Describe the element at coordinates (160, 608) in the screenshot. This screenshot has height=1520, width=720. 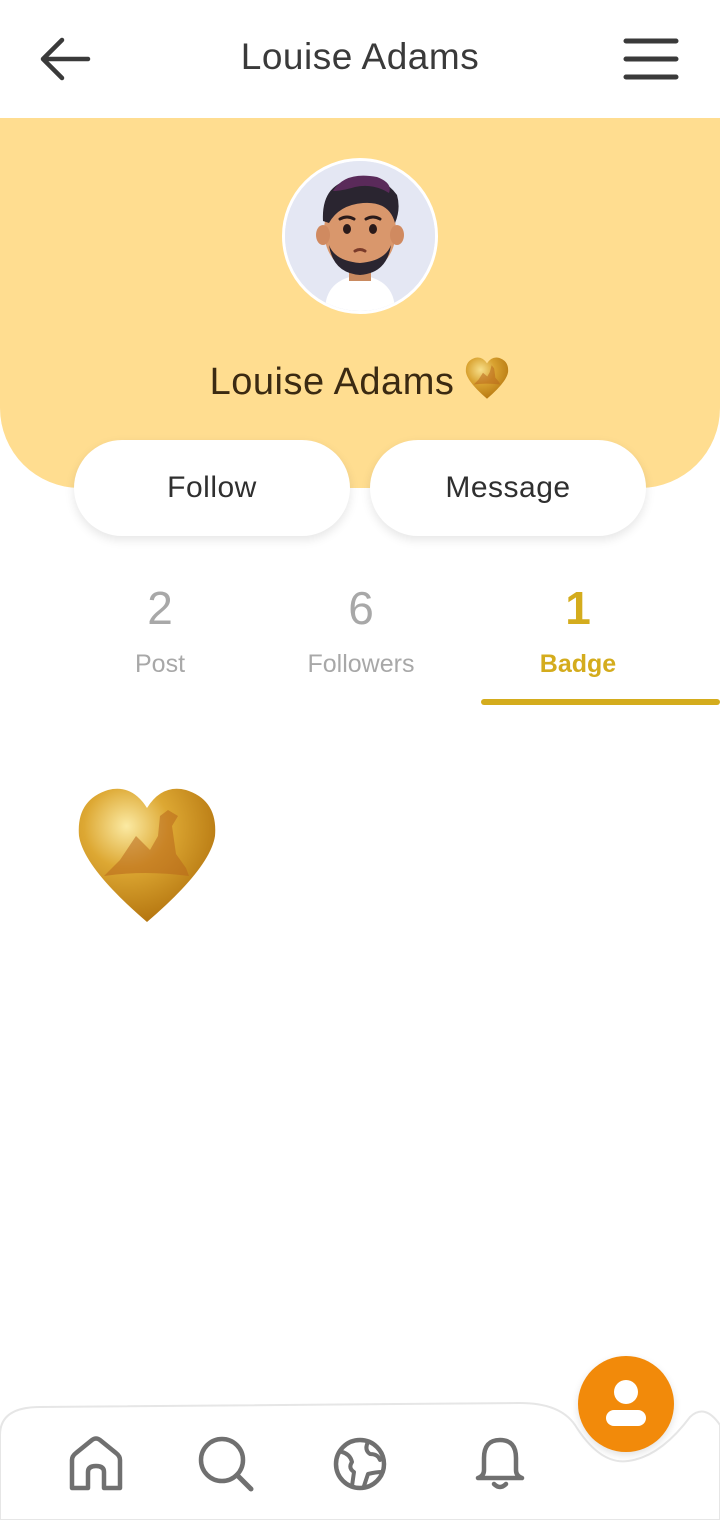
I see `post-count: 2` at that location.